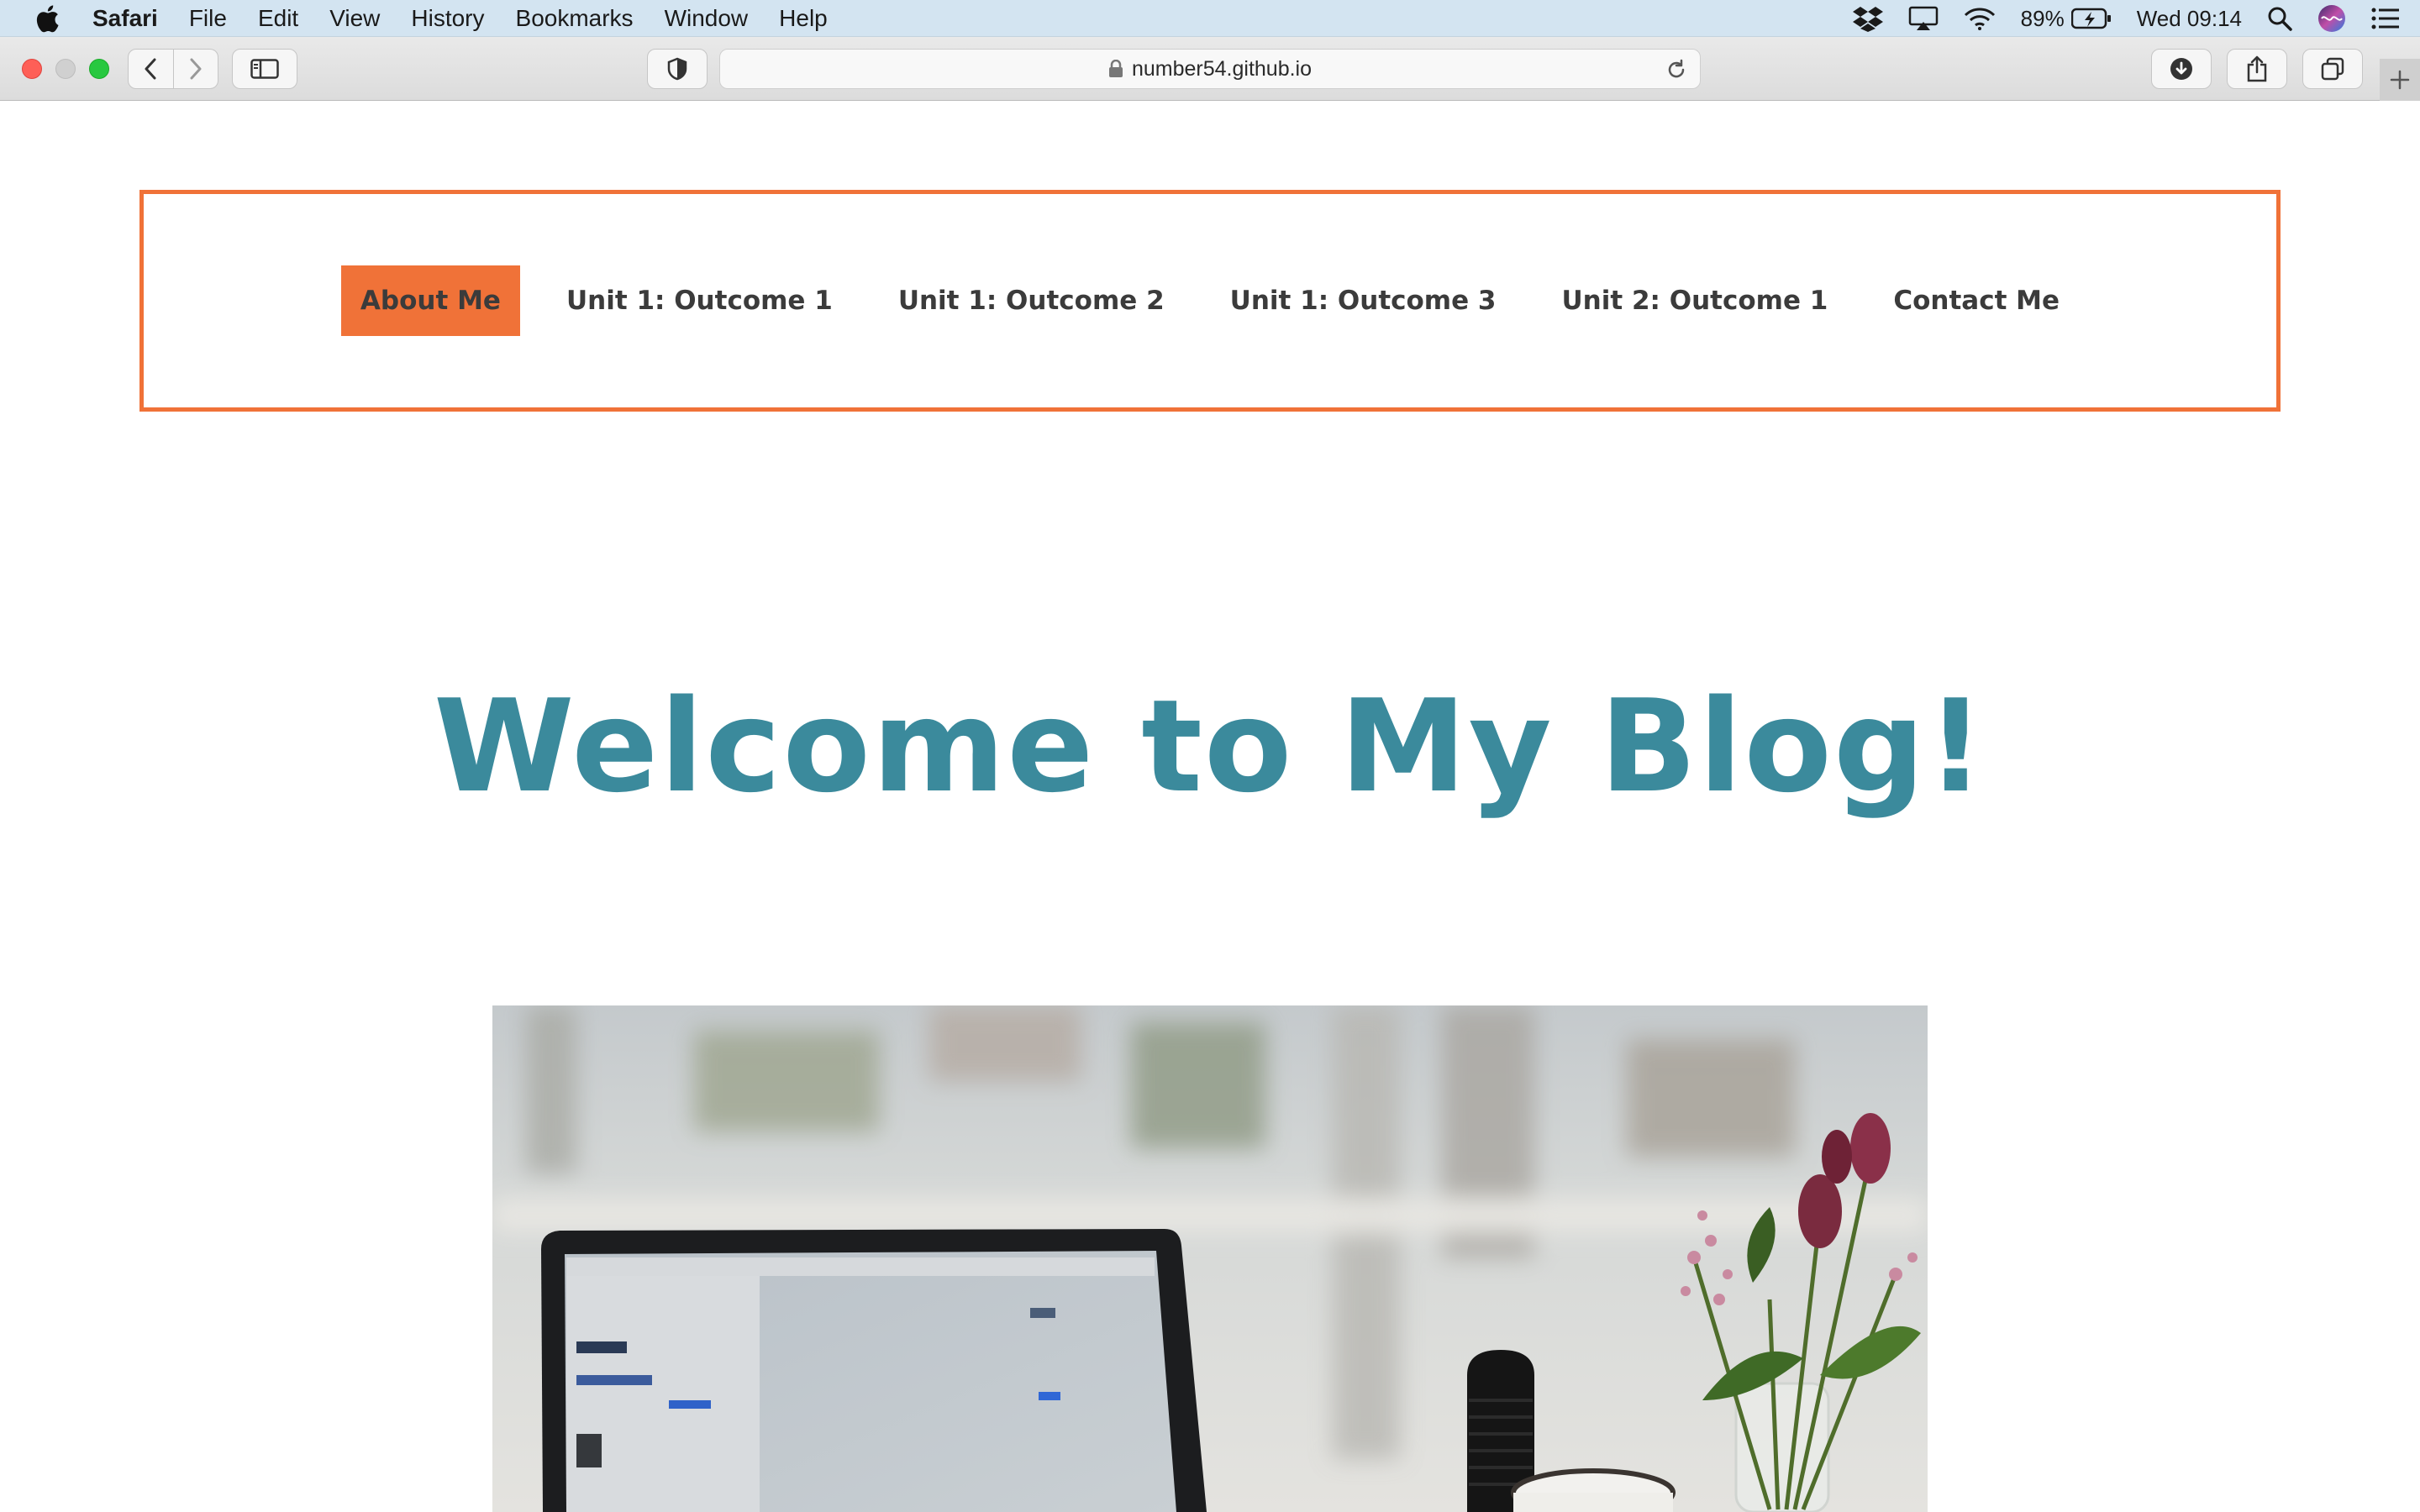 This screenshot has height=1512, width=2420. I want to click on shield-icon, so click(677, 69).